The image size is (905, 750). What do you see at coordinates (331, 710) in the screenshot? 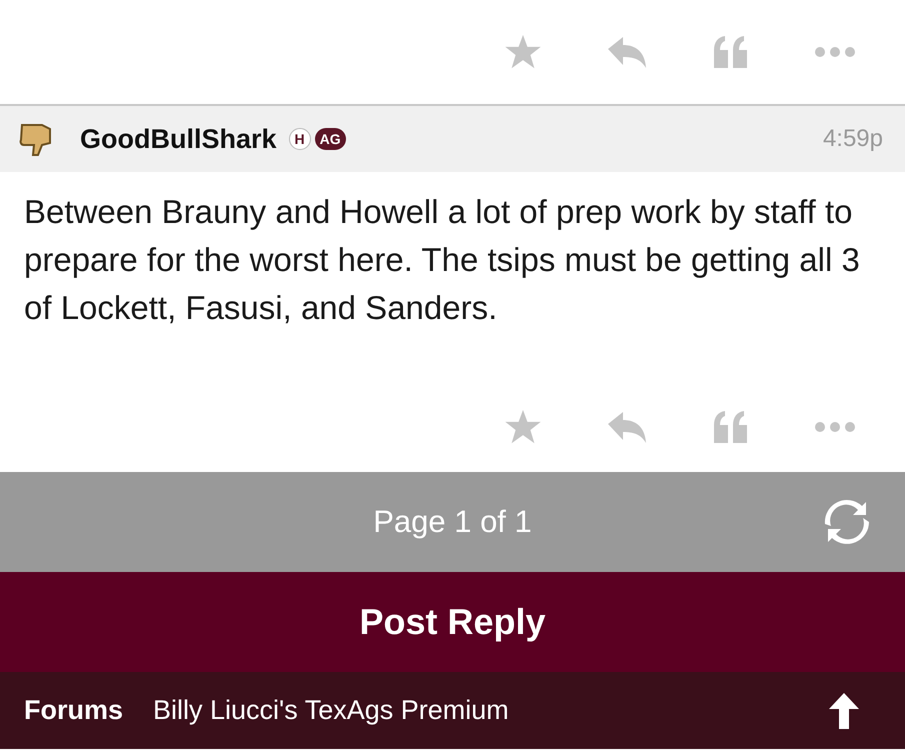
I see `forum-link: Billy Liucci's TexAgs Premium` at bounding box center [331, 710].